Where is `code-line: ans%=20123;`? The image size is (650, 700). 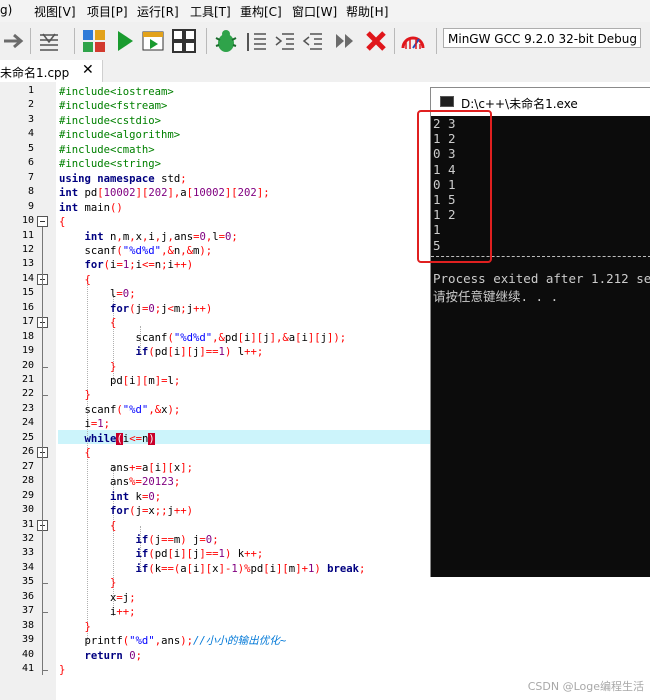 code-line: ans%=20123; is located at coordinates (120, 482).